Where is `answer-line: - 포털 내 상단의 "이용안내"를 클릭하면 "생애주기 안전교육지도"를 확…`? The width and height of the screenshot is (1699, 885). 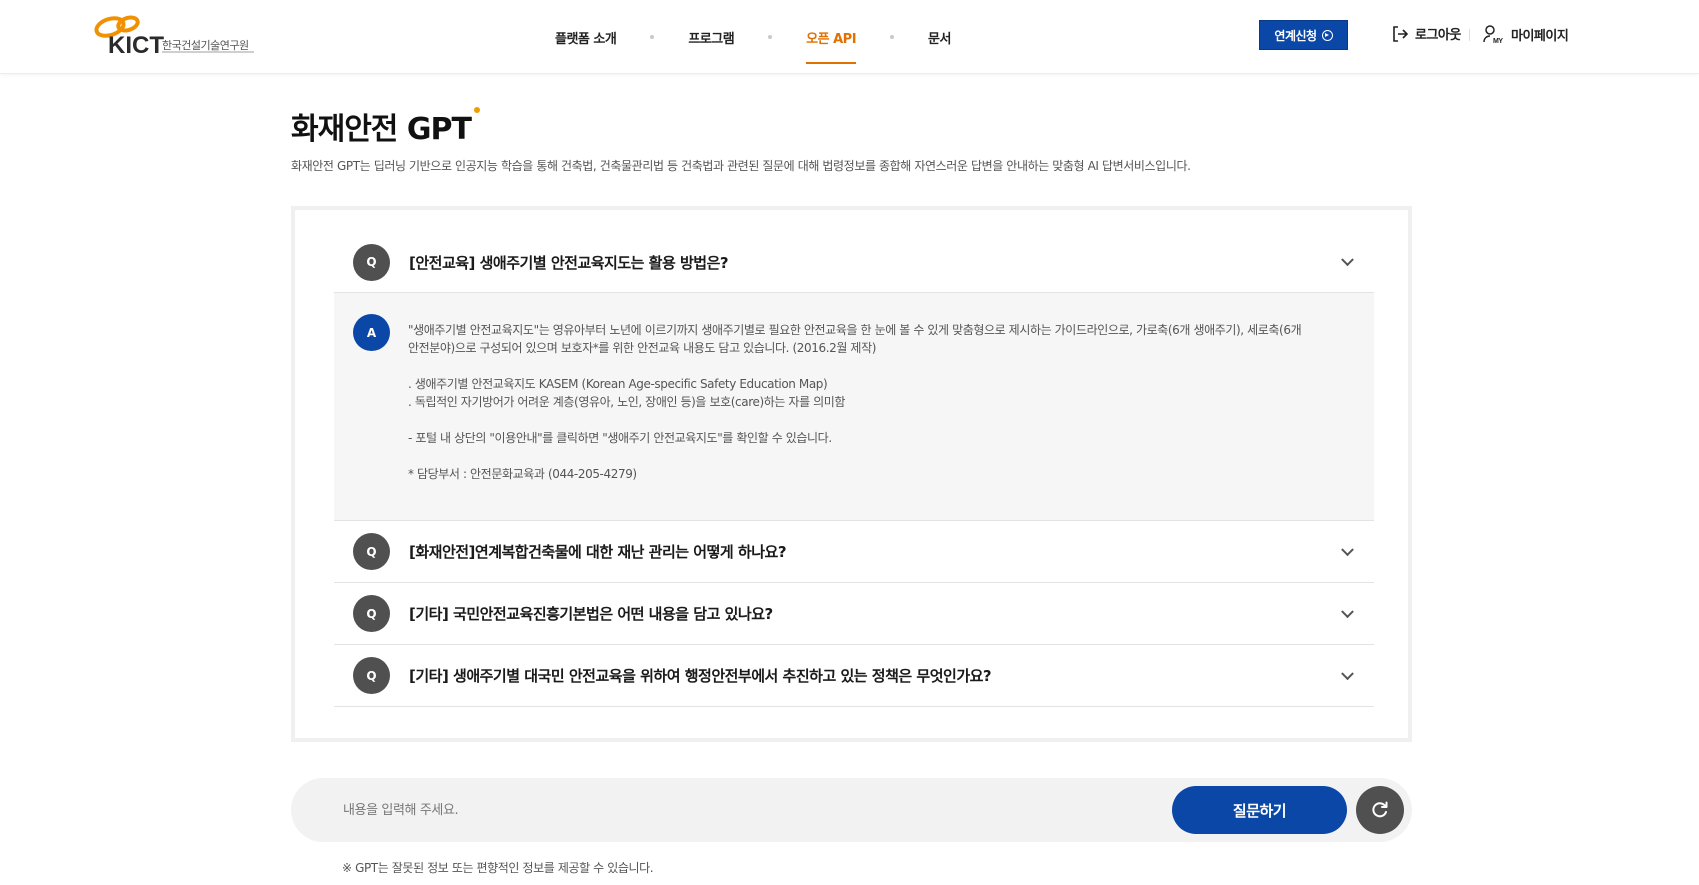 answer-line: - 포털 내 상단의 "이용안내"를 클릭하면 "생애주기 안전교육지도"를 확… is located at coordinates (620, 438).